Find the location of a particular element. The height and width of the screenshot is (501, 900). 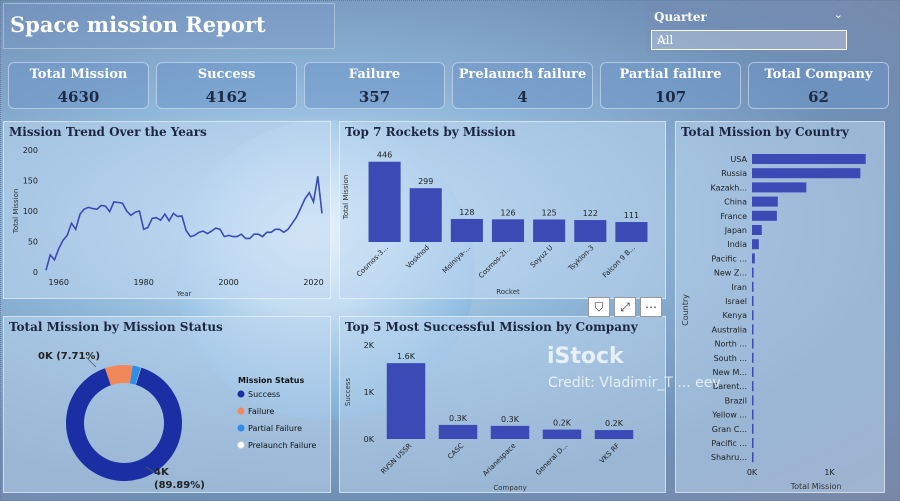

donut-big-label: (89.89%) is located at coordinates (179, 485).